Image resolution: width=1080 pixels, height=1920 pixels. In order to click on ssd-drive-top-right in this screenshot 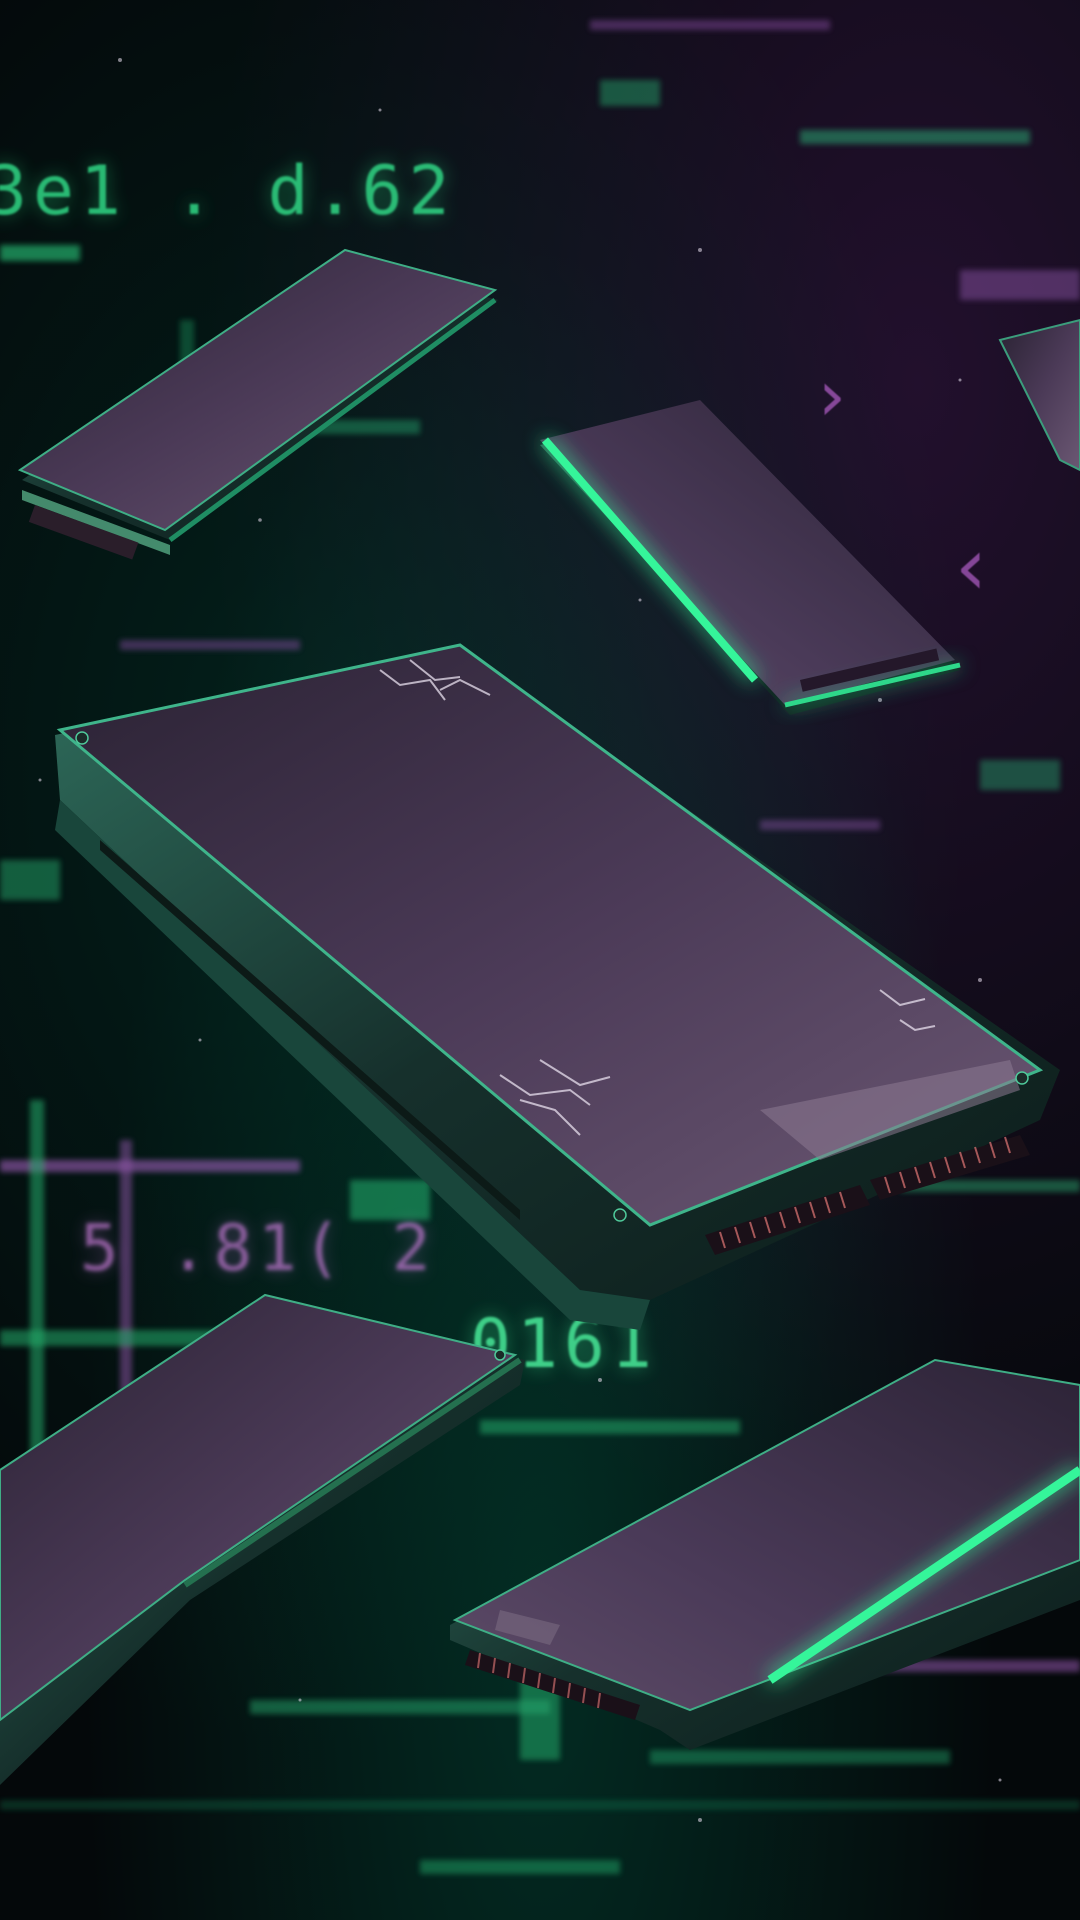, I will do `click(750, 557)`.